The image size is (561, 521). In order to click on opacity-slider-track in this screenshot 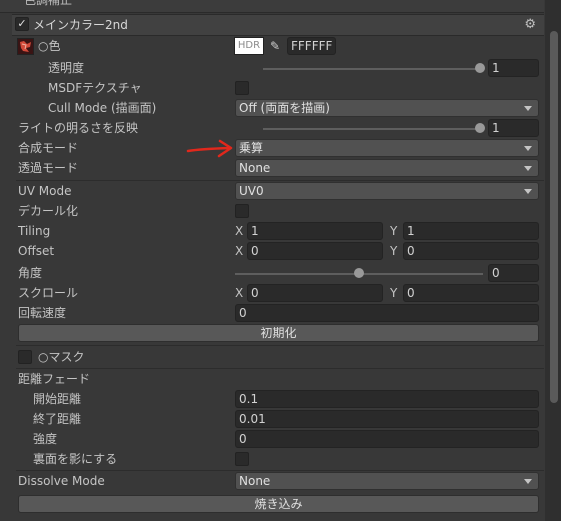, I will do `click(372, 69)`.